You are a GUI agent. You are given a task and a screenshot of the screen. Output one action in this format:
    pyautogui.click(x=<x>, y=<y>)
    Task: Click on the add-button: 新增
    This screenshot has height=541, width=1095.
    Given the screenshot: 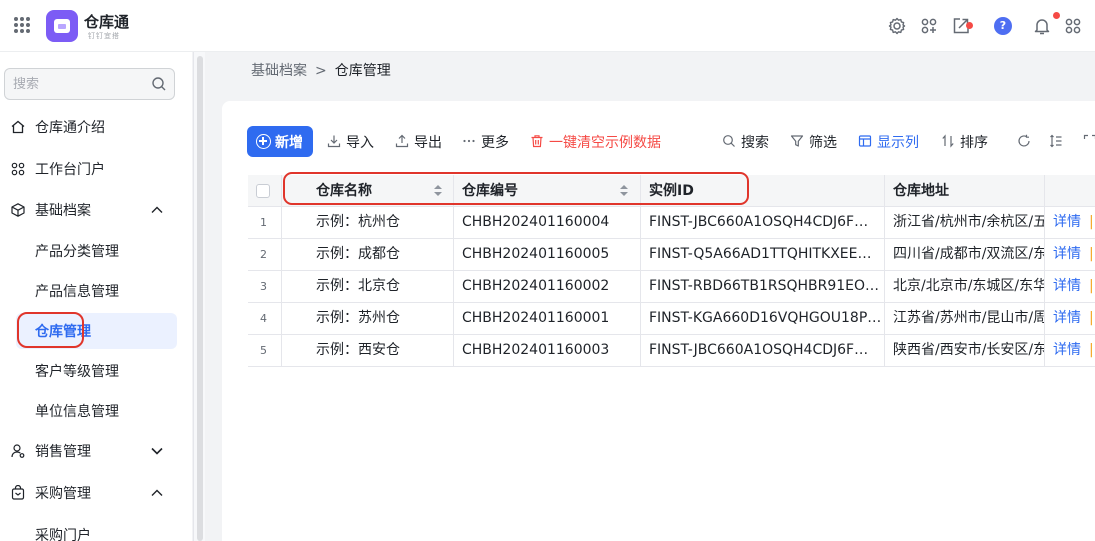 What is the action you would take?
    pyautogui.click(x=280, y=141)
    